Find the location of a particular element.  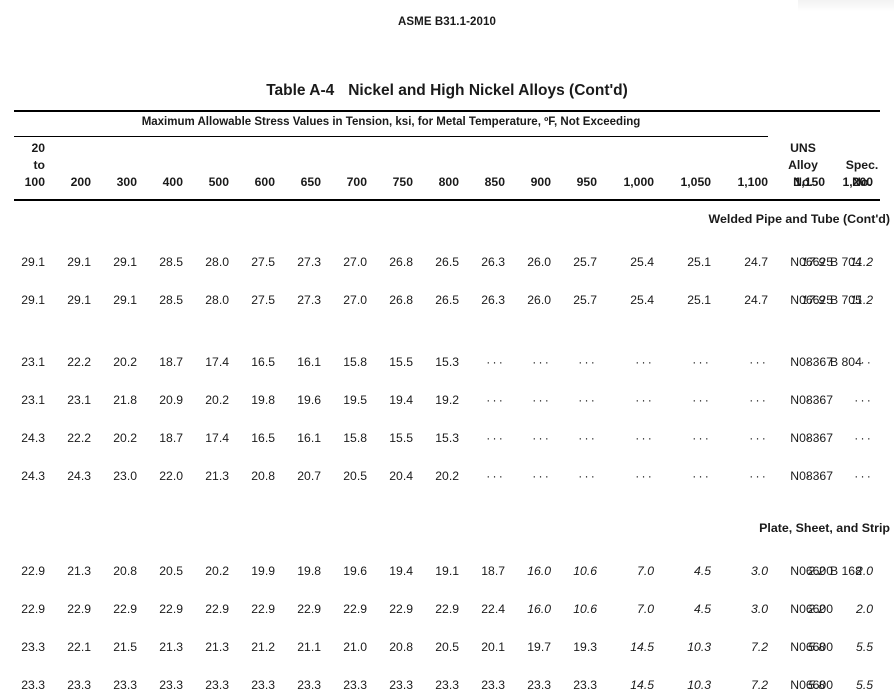

stress-value-cell: 25.7 is located at coordinates (585, 262).